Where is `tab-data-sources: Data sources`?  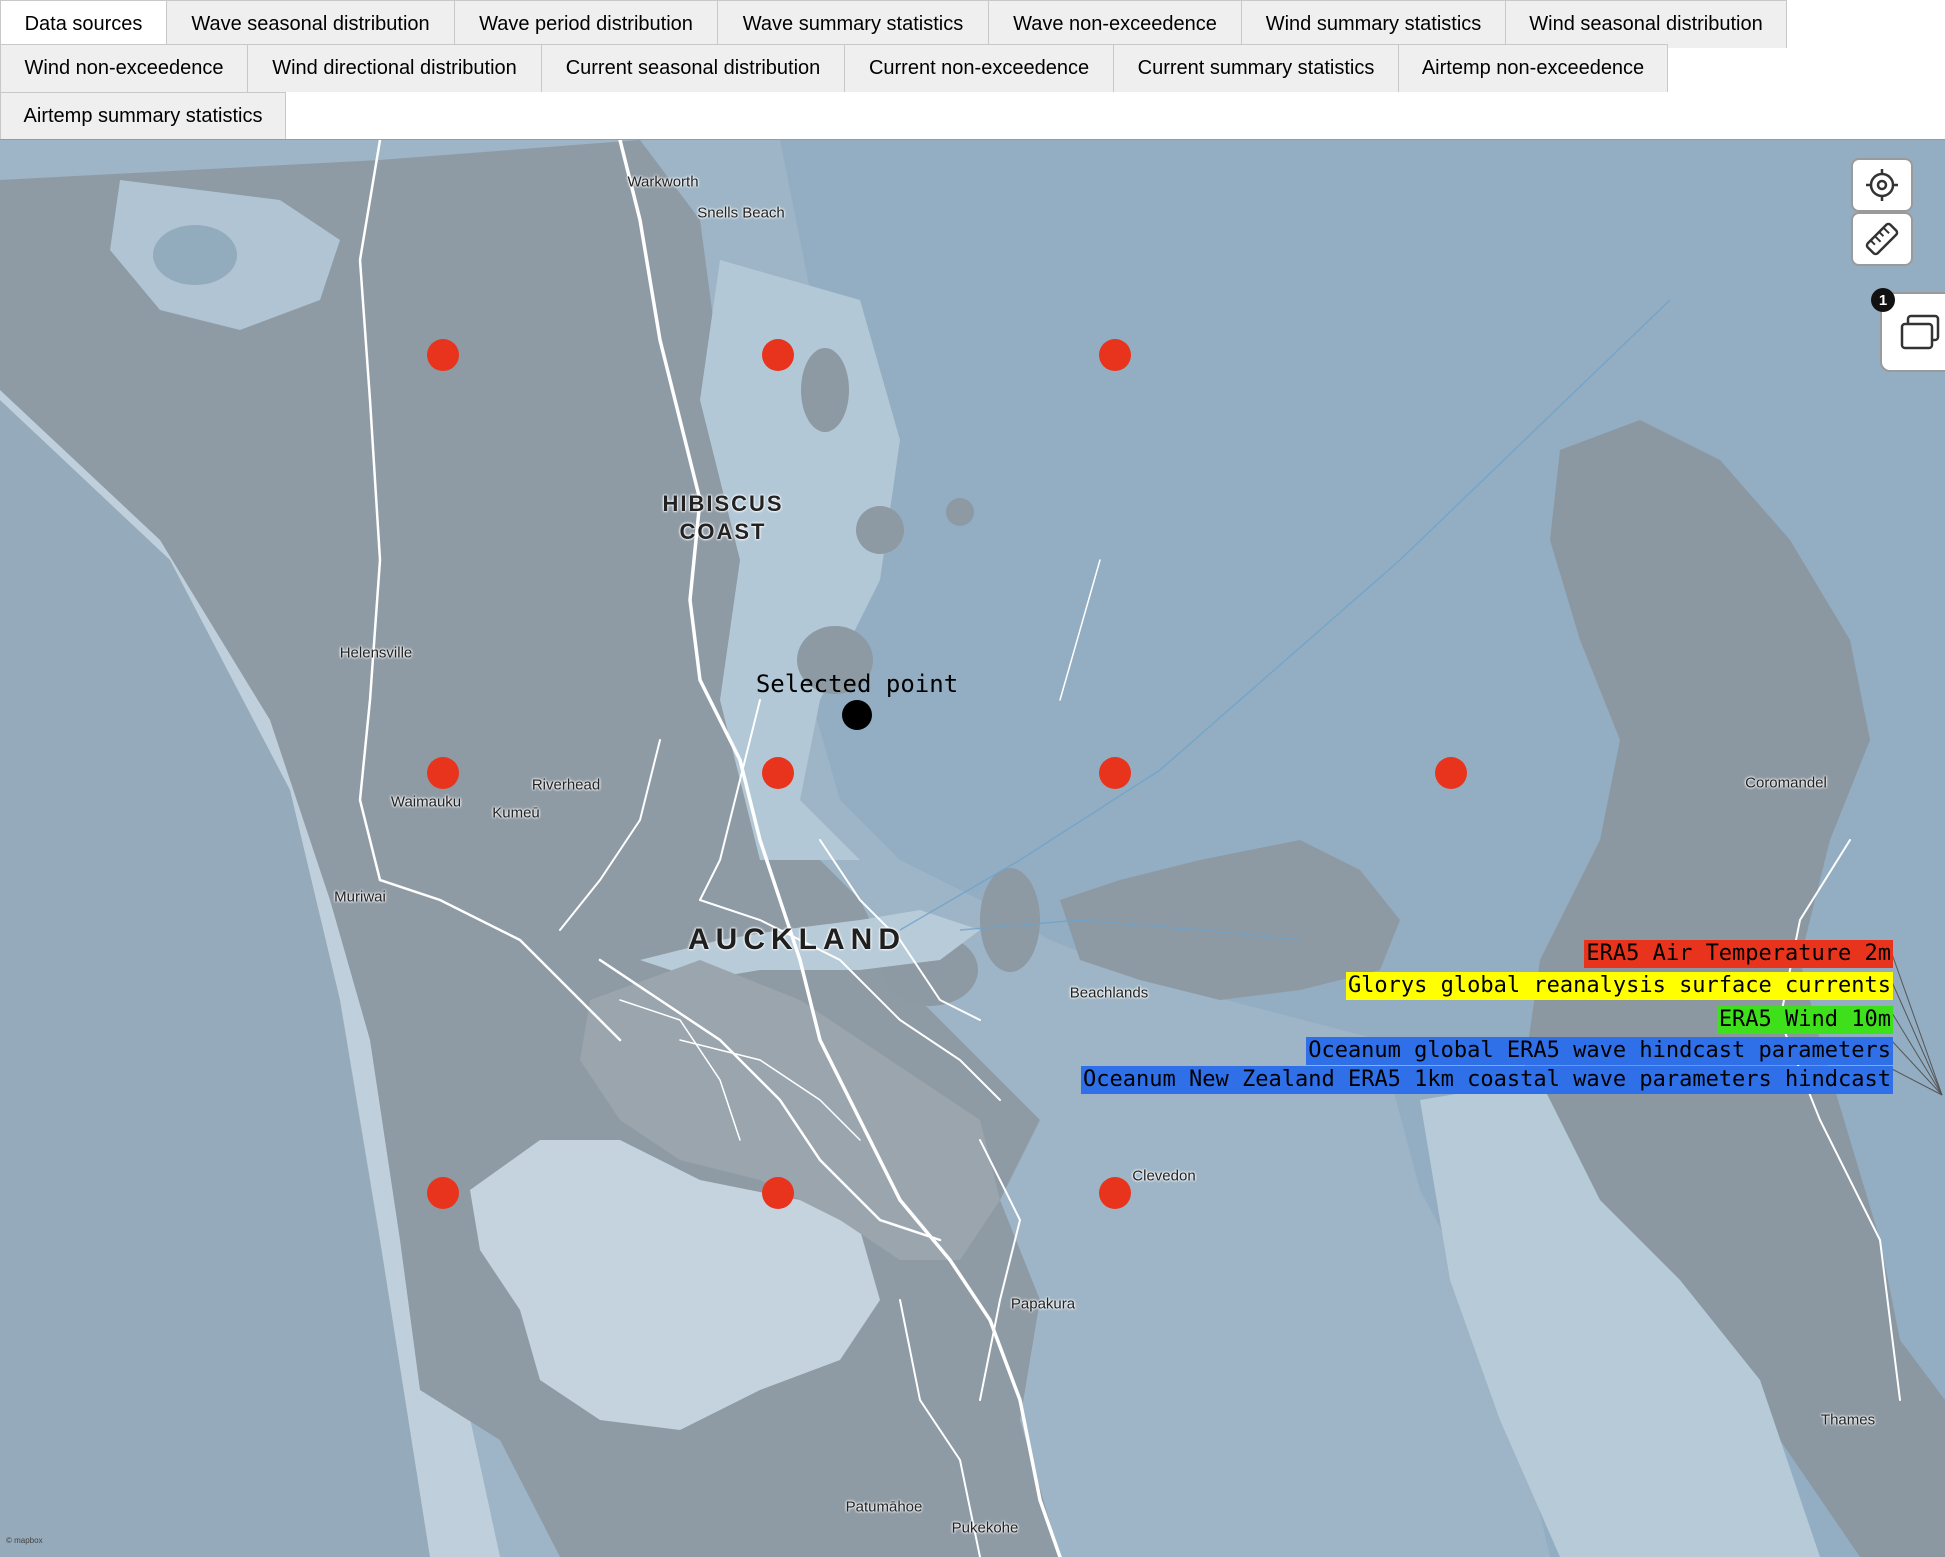
tab-data-sources: Data sources is located at coordinates (83, 24).